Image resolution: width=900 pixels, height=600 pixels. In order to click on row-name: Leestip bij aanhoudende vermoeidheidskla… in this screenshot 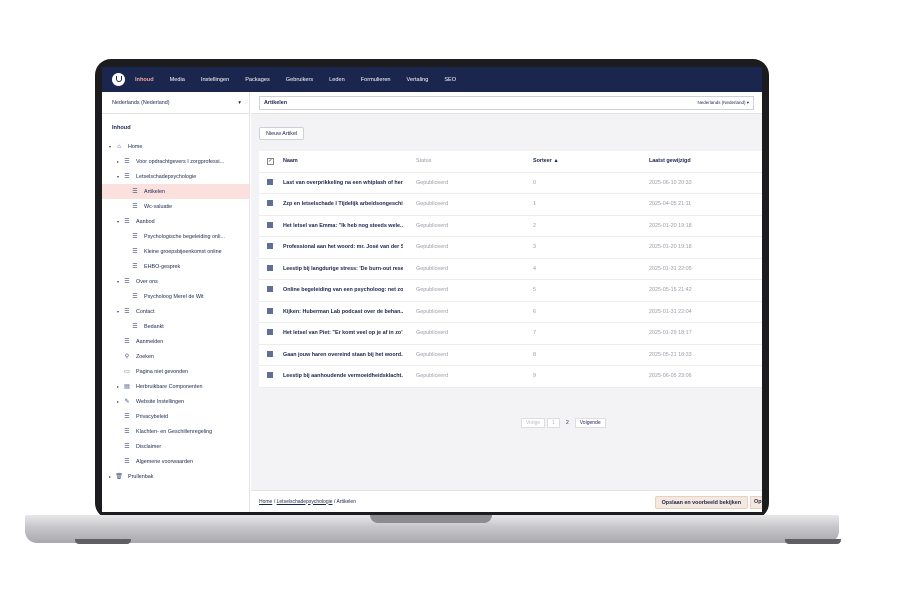, I will do `click(343, 376)`.